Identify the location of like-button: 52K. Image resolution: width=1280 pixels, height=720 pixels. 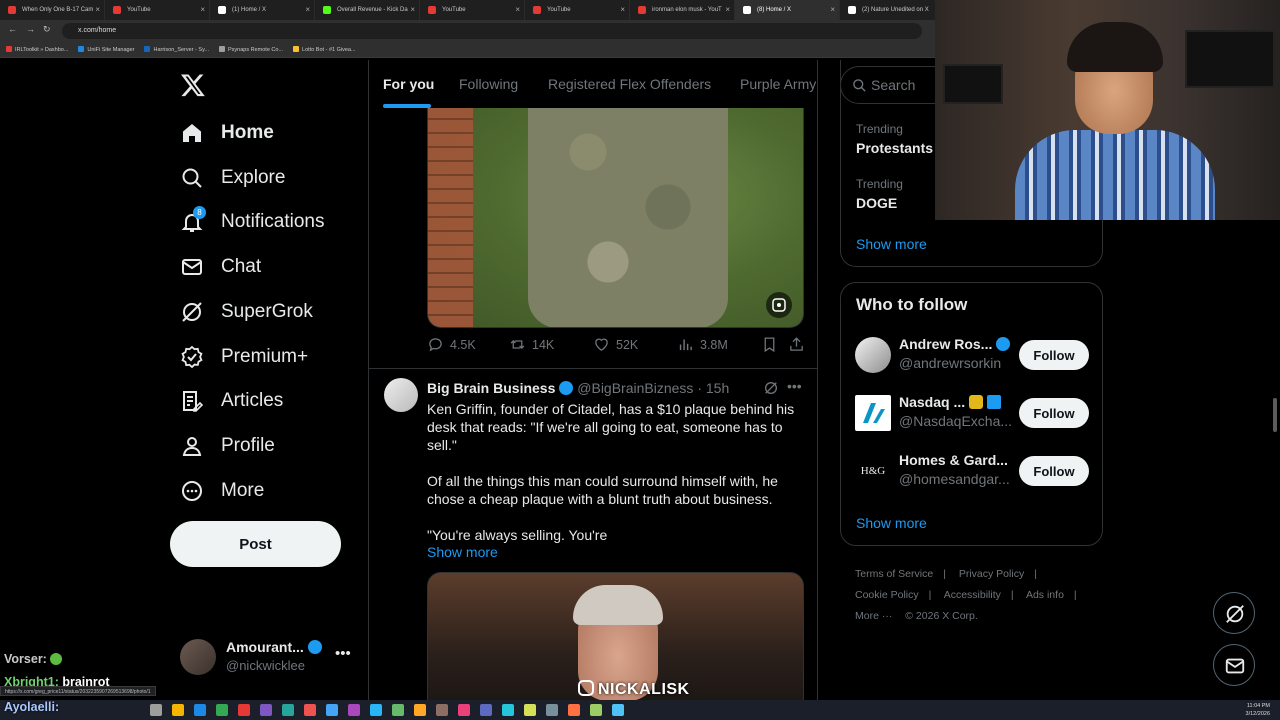
(615, 344).